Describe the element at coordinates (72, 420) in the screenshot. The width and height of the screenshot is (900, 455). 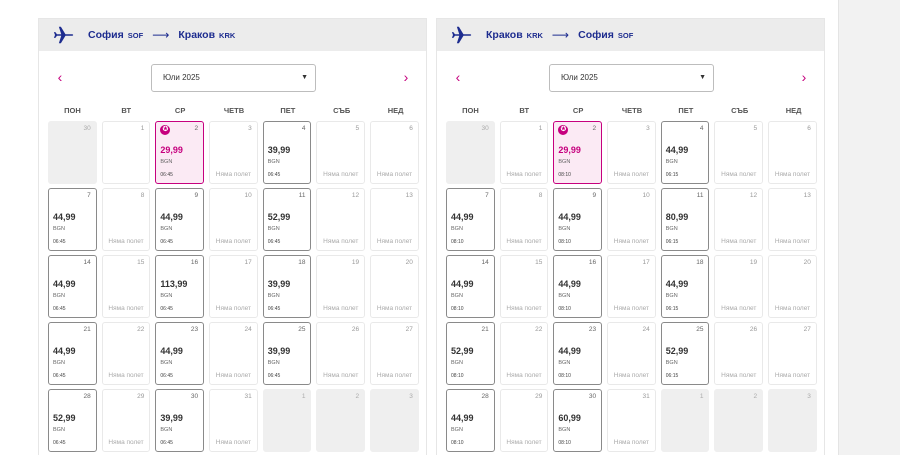
I see `calendar-day-with-flight: 28 52,99 BGN 06:45` at that location.